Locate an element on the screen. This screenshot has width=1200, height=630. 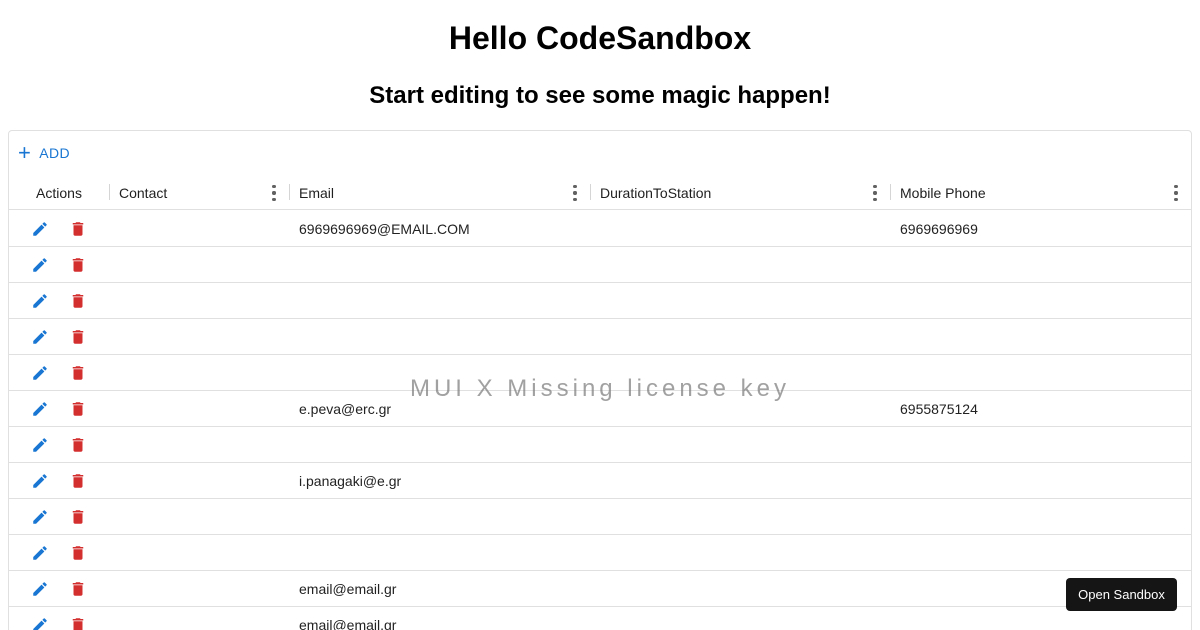
column-header-email: Email is located at coordinates (439, 192).